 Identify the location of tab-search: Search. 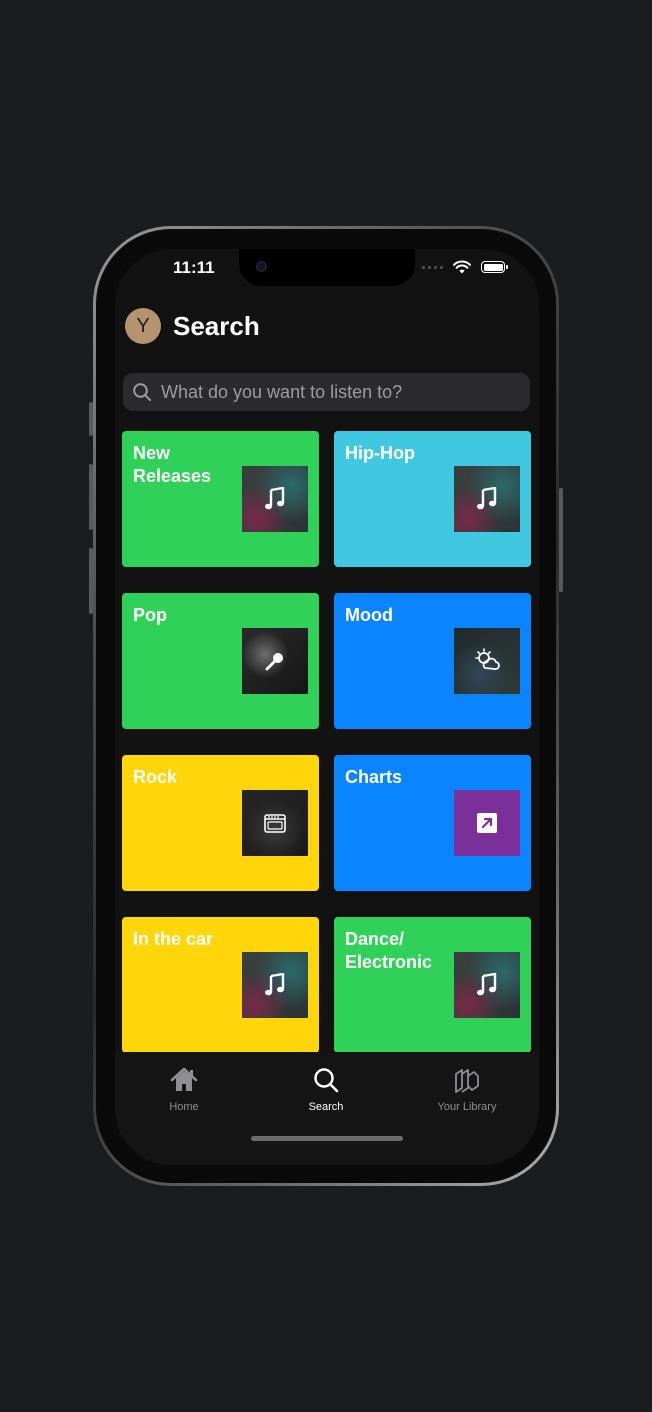
(326, 1089).